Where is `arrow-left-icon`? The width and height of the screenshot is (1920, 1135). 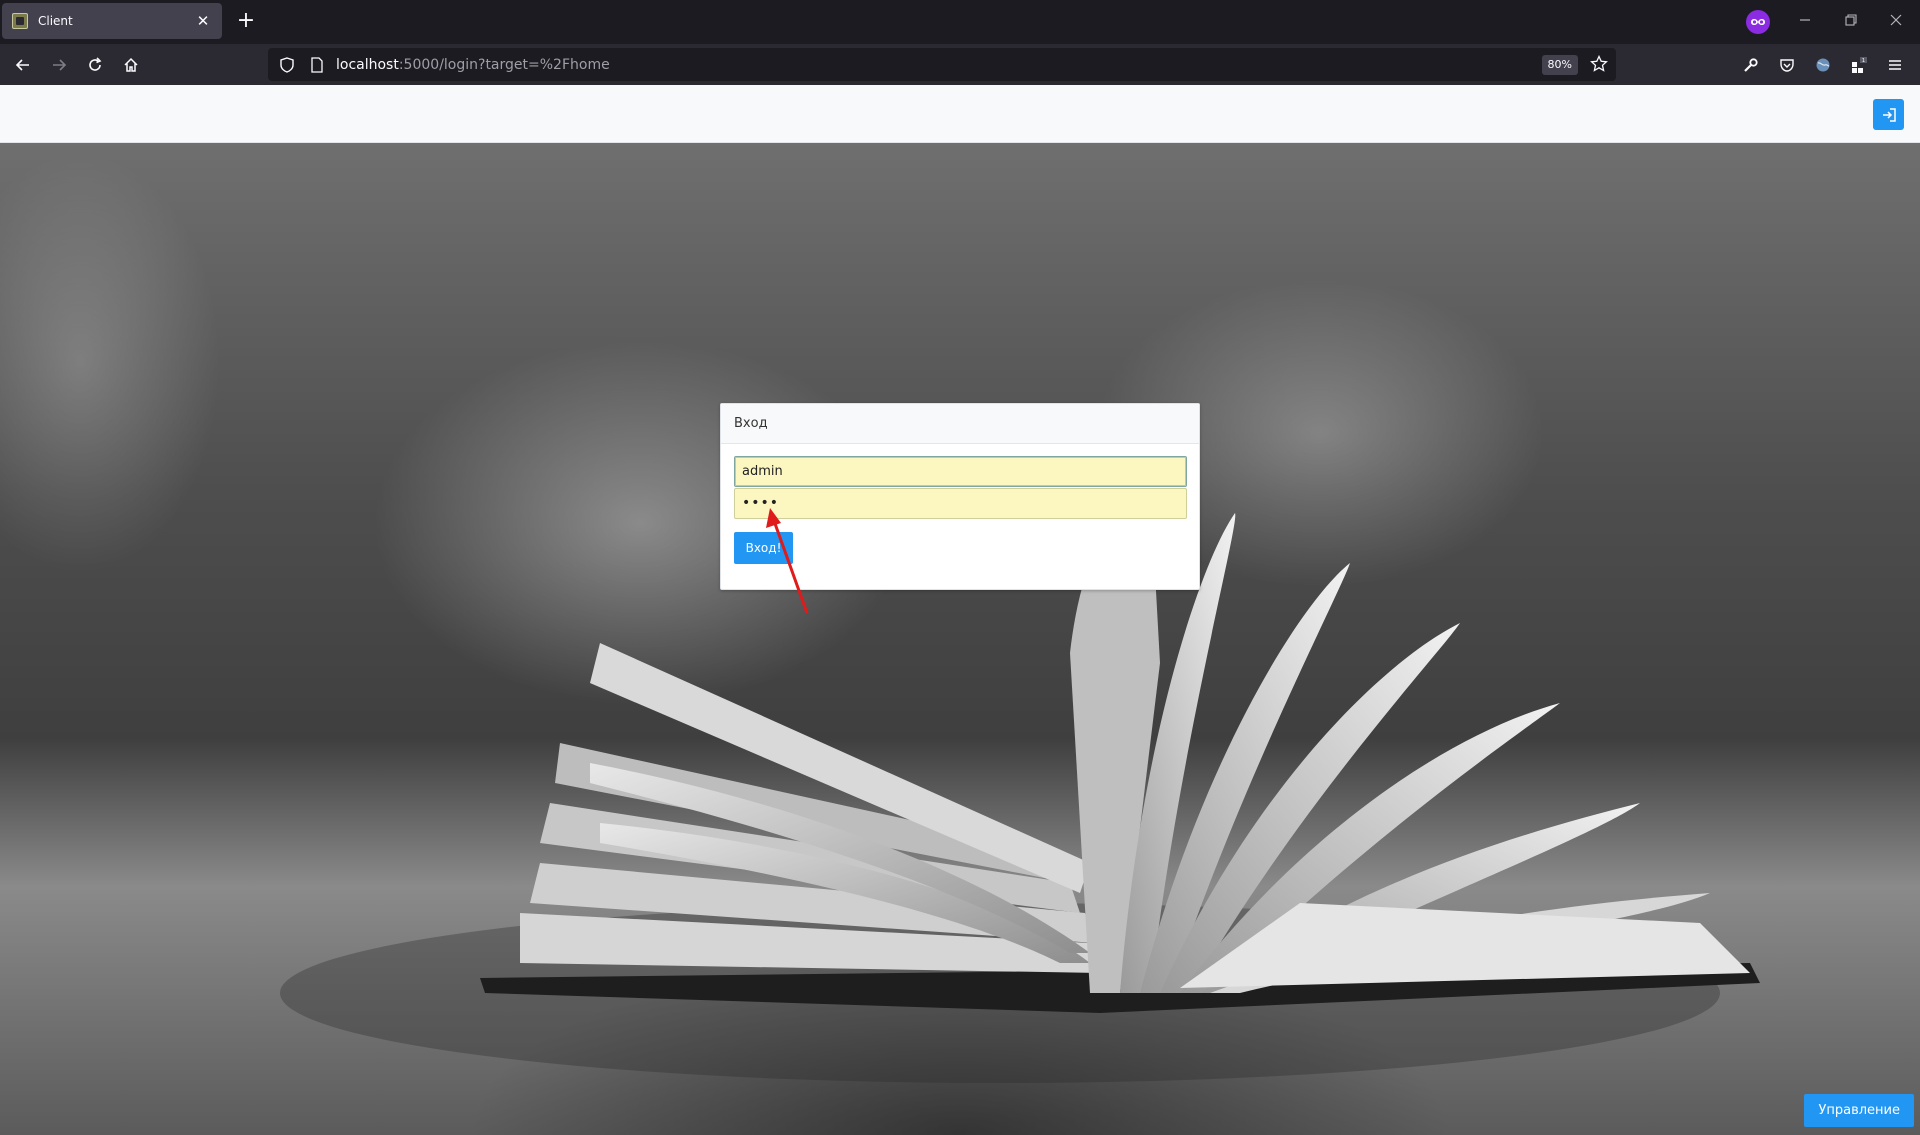 arrow-left-icon is located at coordinates (22, 65).